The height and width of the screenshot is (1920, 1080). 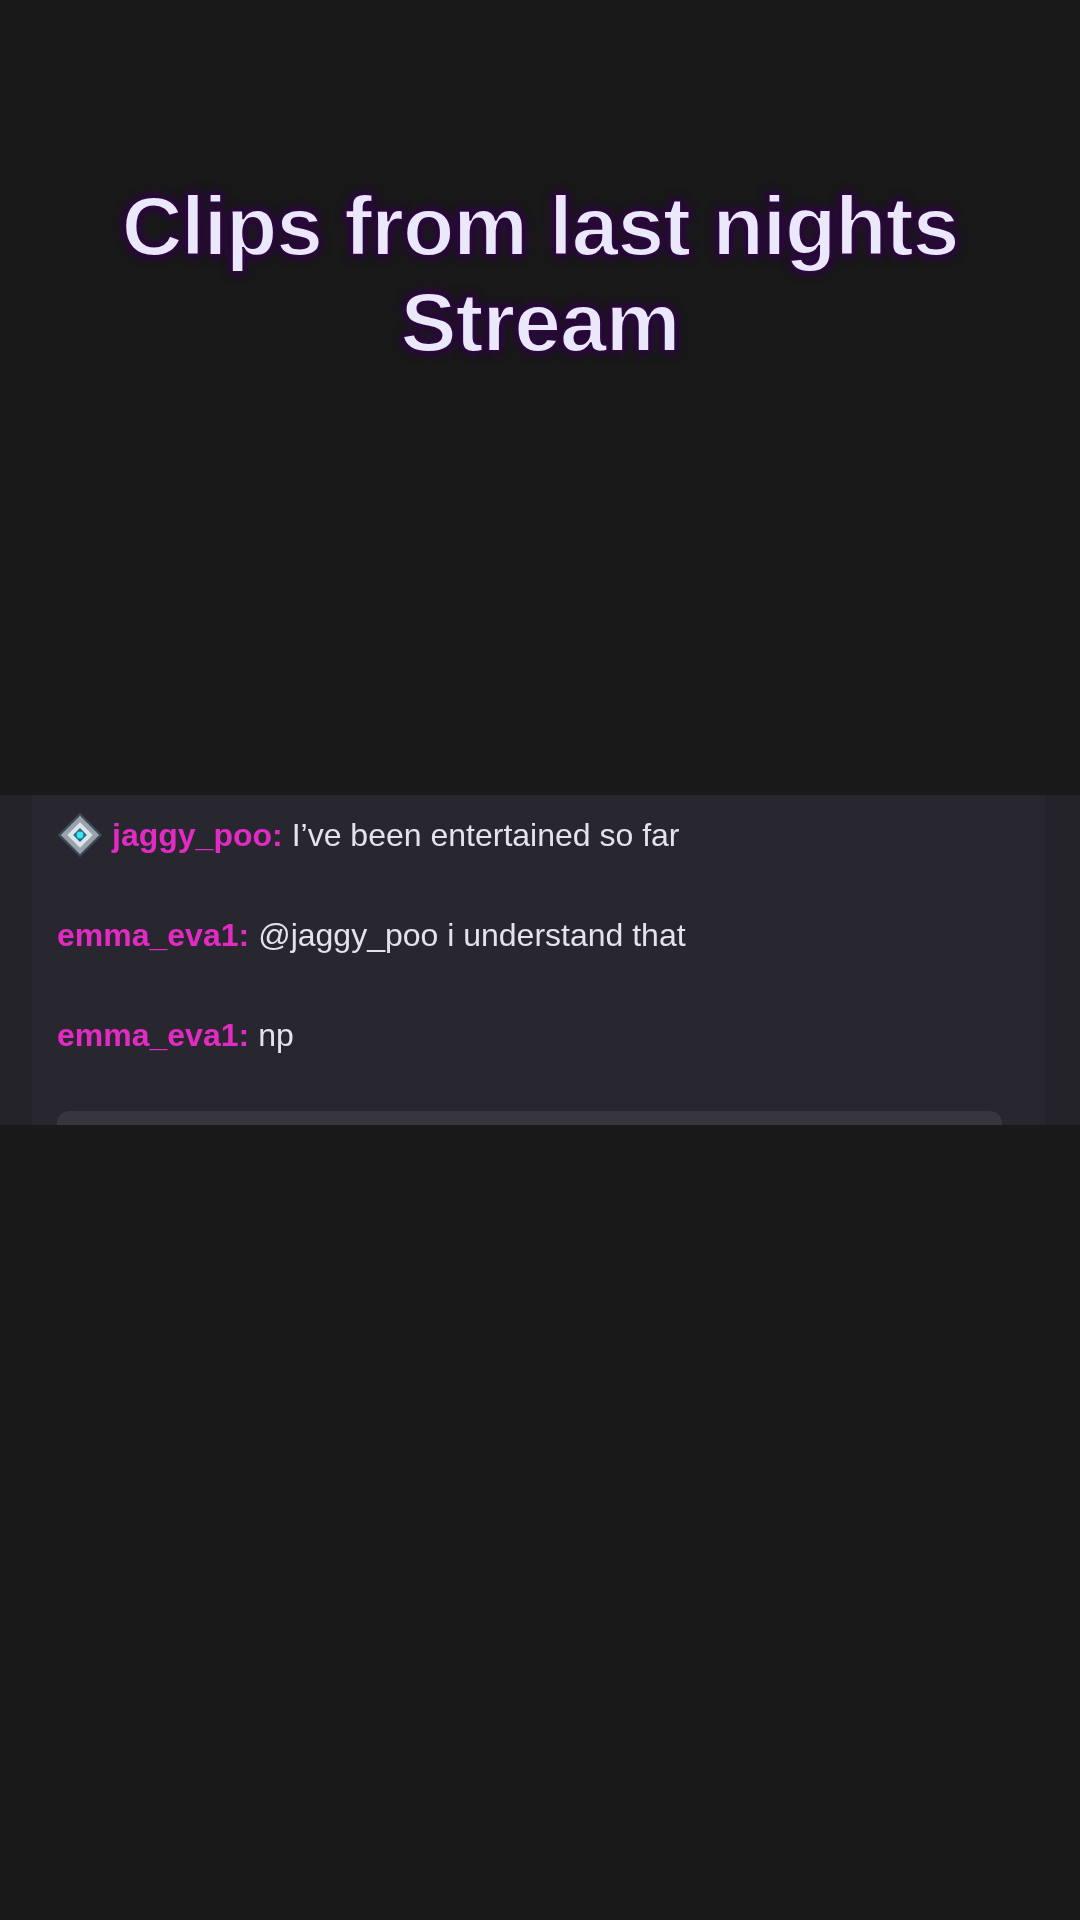 What do you see at coordinates (276, 1035) in the screenshot?
I see `message-text: np` at bounding box center [276, 1035].